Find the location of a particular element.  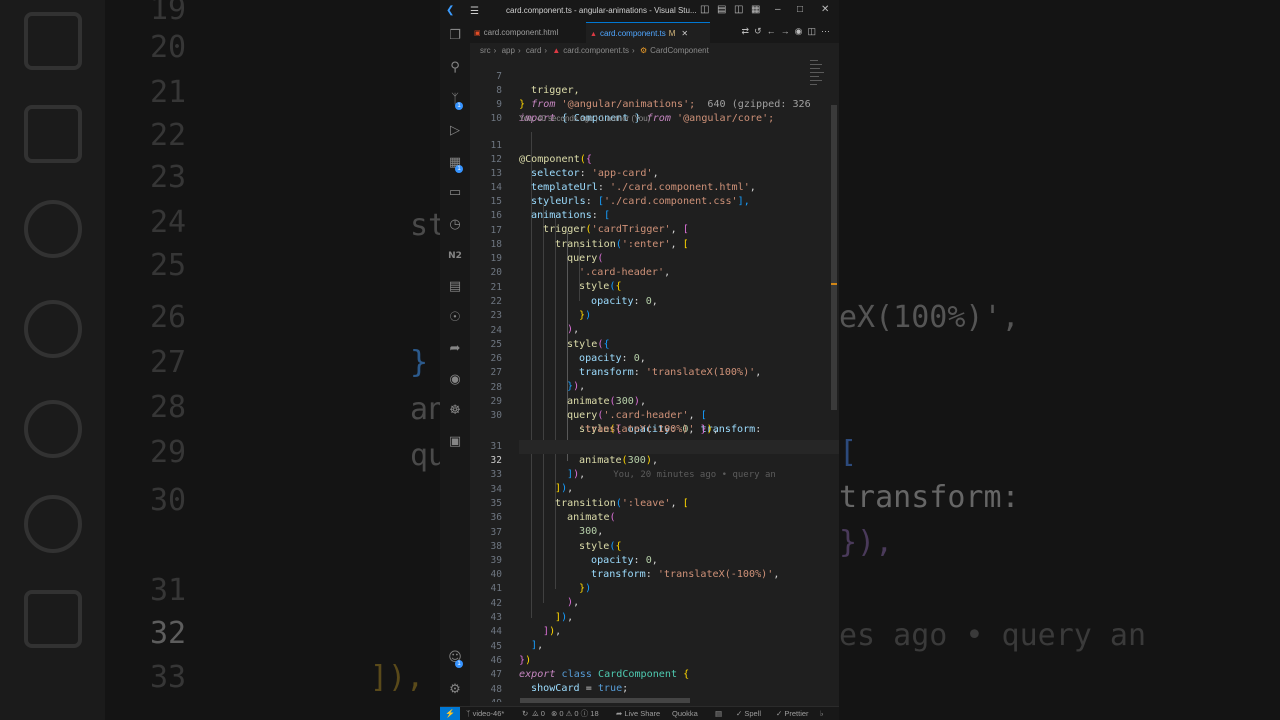

notifications-bell-icon: ♭ is located at coordinates (822, 713).